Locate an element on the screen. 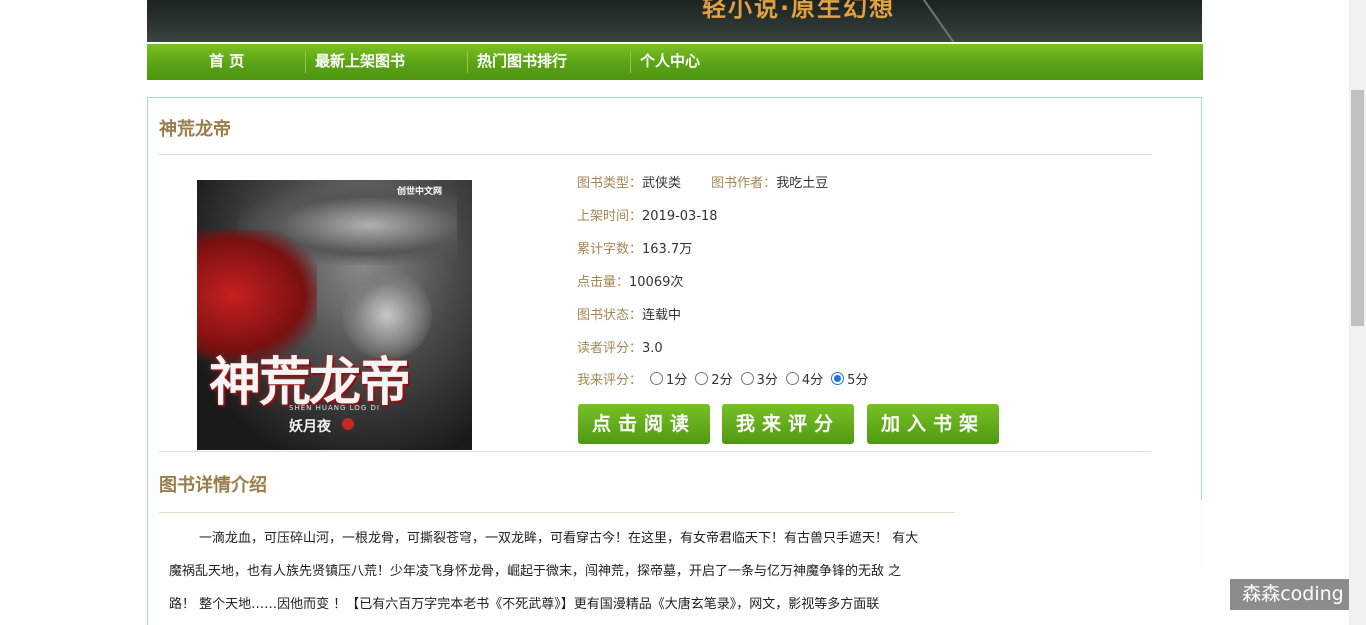 The width and height of the screenshot is (1366, 625). scrollbar-thumb is located at coordinates (1357, 208).